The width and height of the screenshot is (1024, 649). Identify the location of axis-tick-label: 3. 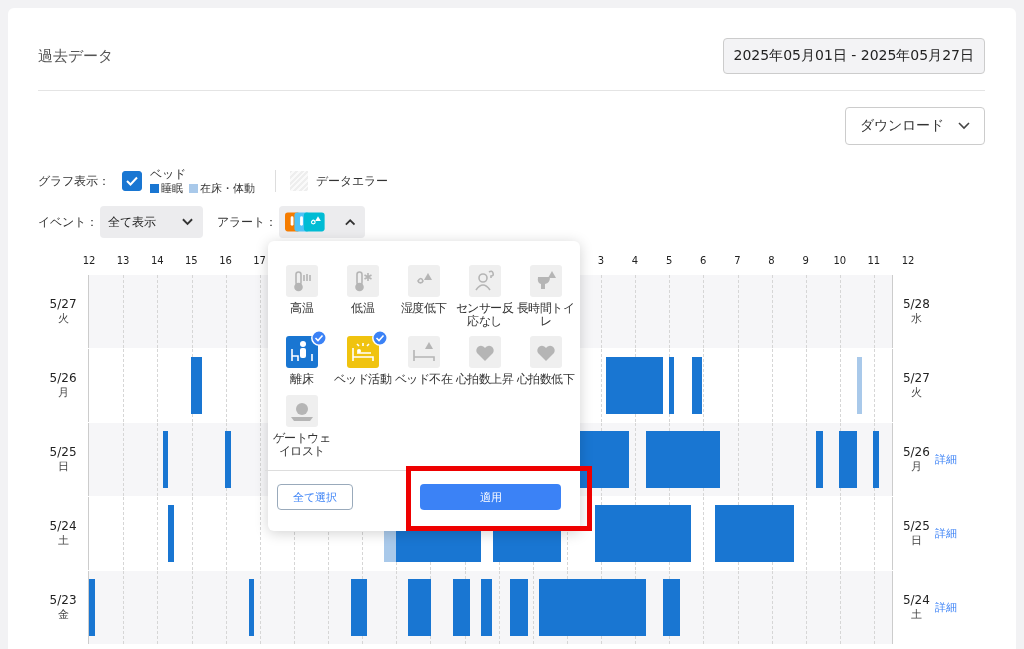
(601, 260).